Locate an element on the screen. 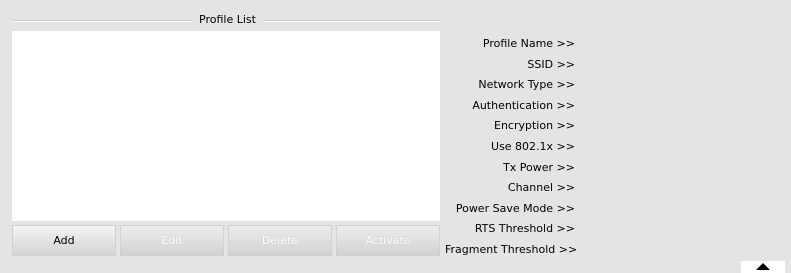 This screenshot has width=791, height=273. activate-button: Activate is located at coordinates (388, 240).